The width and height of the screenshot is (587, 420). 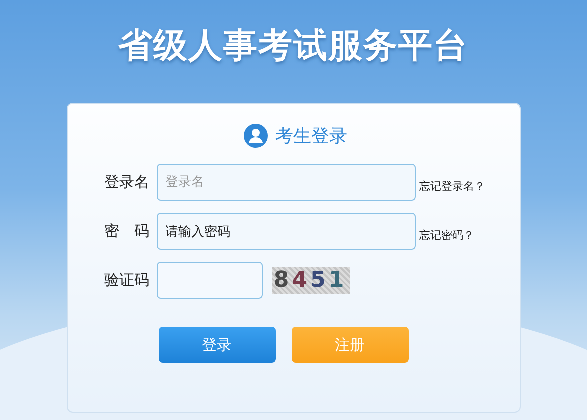 I want to click on user-icon, so click(x=256, y=136).